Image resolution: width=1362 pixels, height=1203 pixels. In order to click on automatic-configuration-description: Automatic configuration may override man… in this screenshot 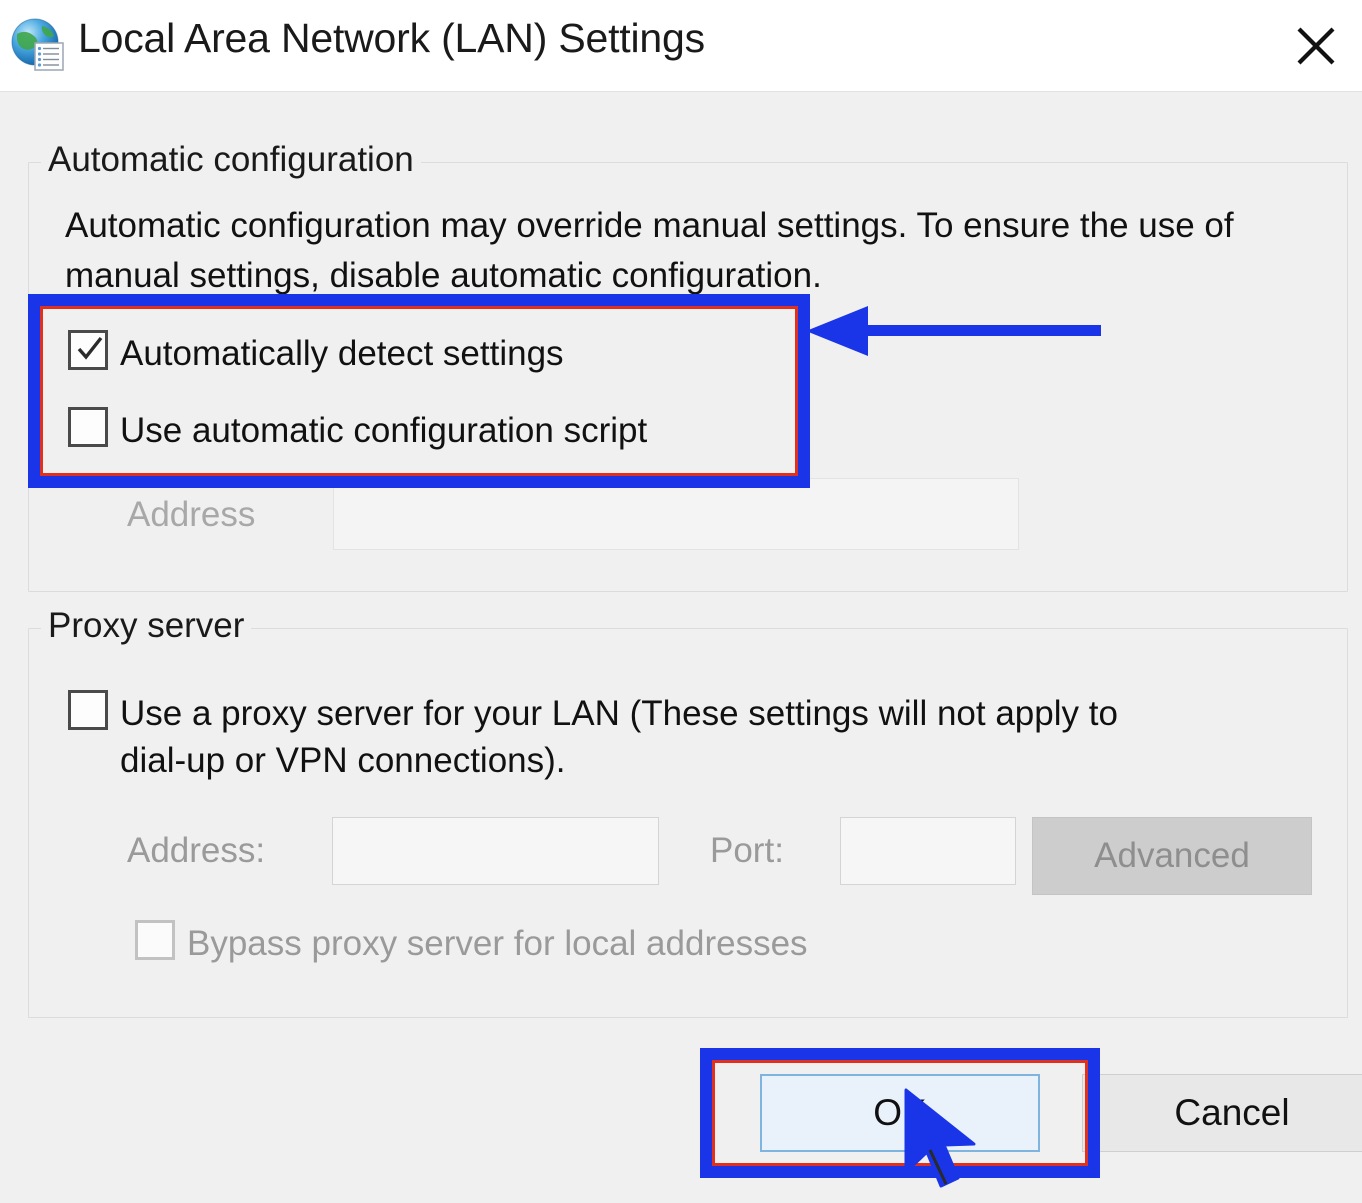, I will do `click(649, 250)`.